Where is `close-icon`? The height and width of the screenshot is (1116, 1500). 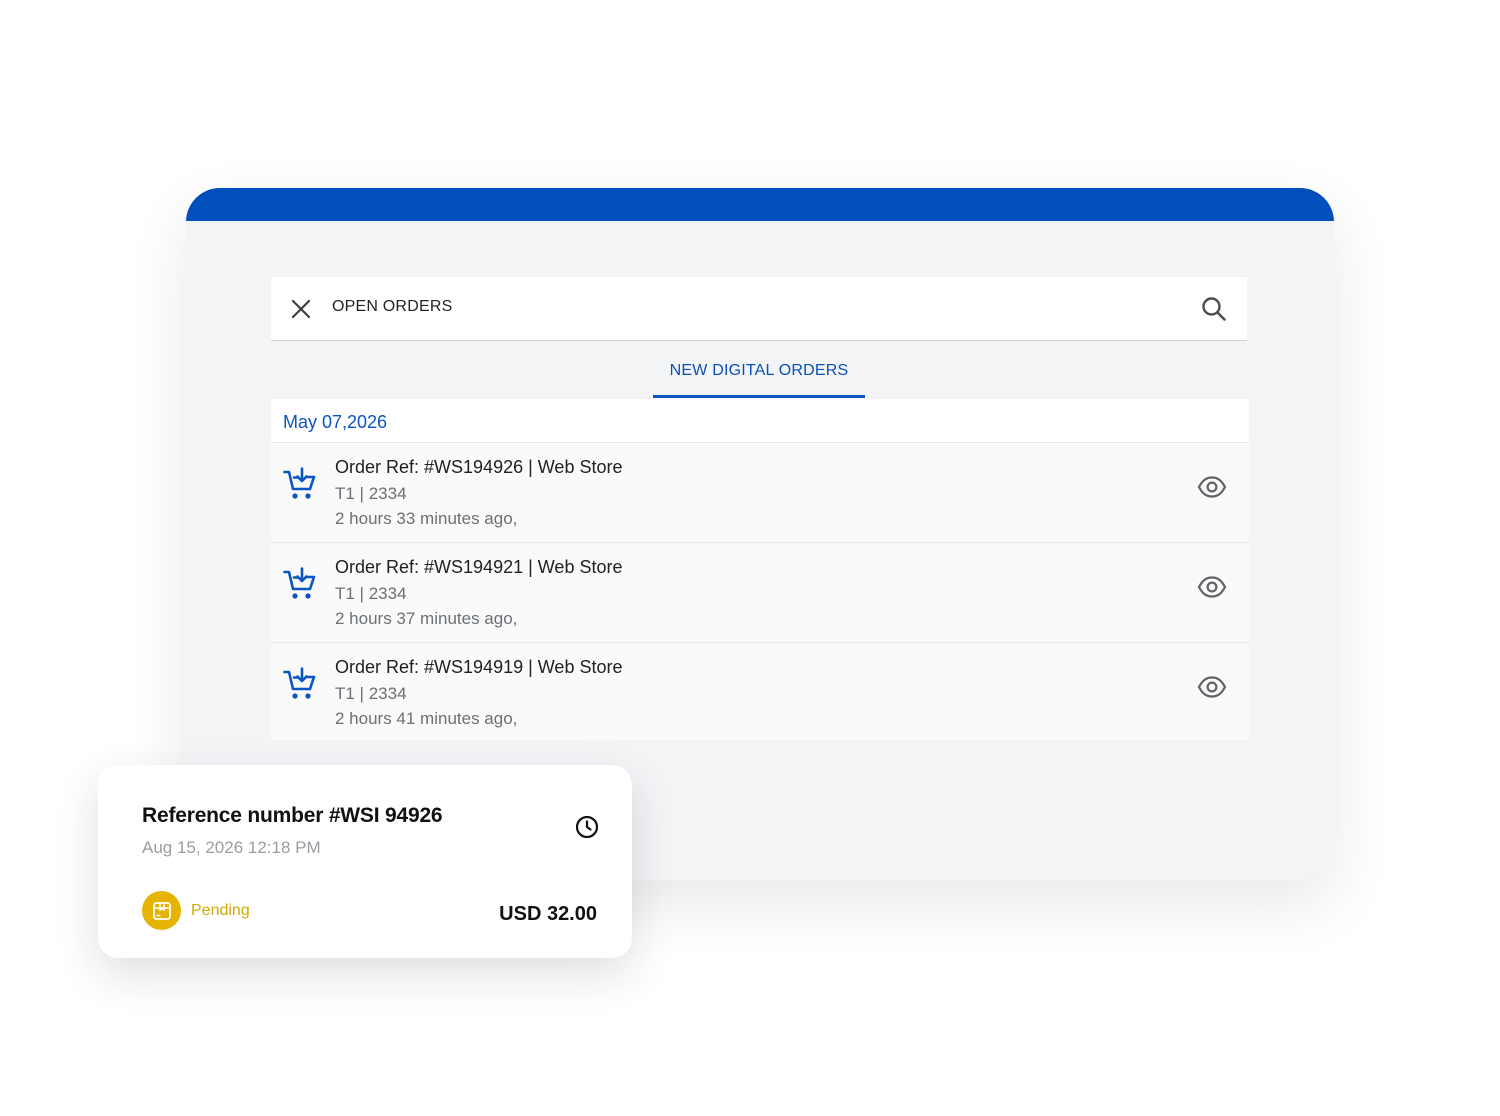
close-icon is located at coordinates (301, 309).